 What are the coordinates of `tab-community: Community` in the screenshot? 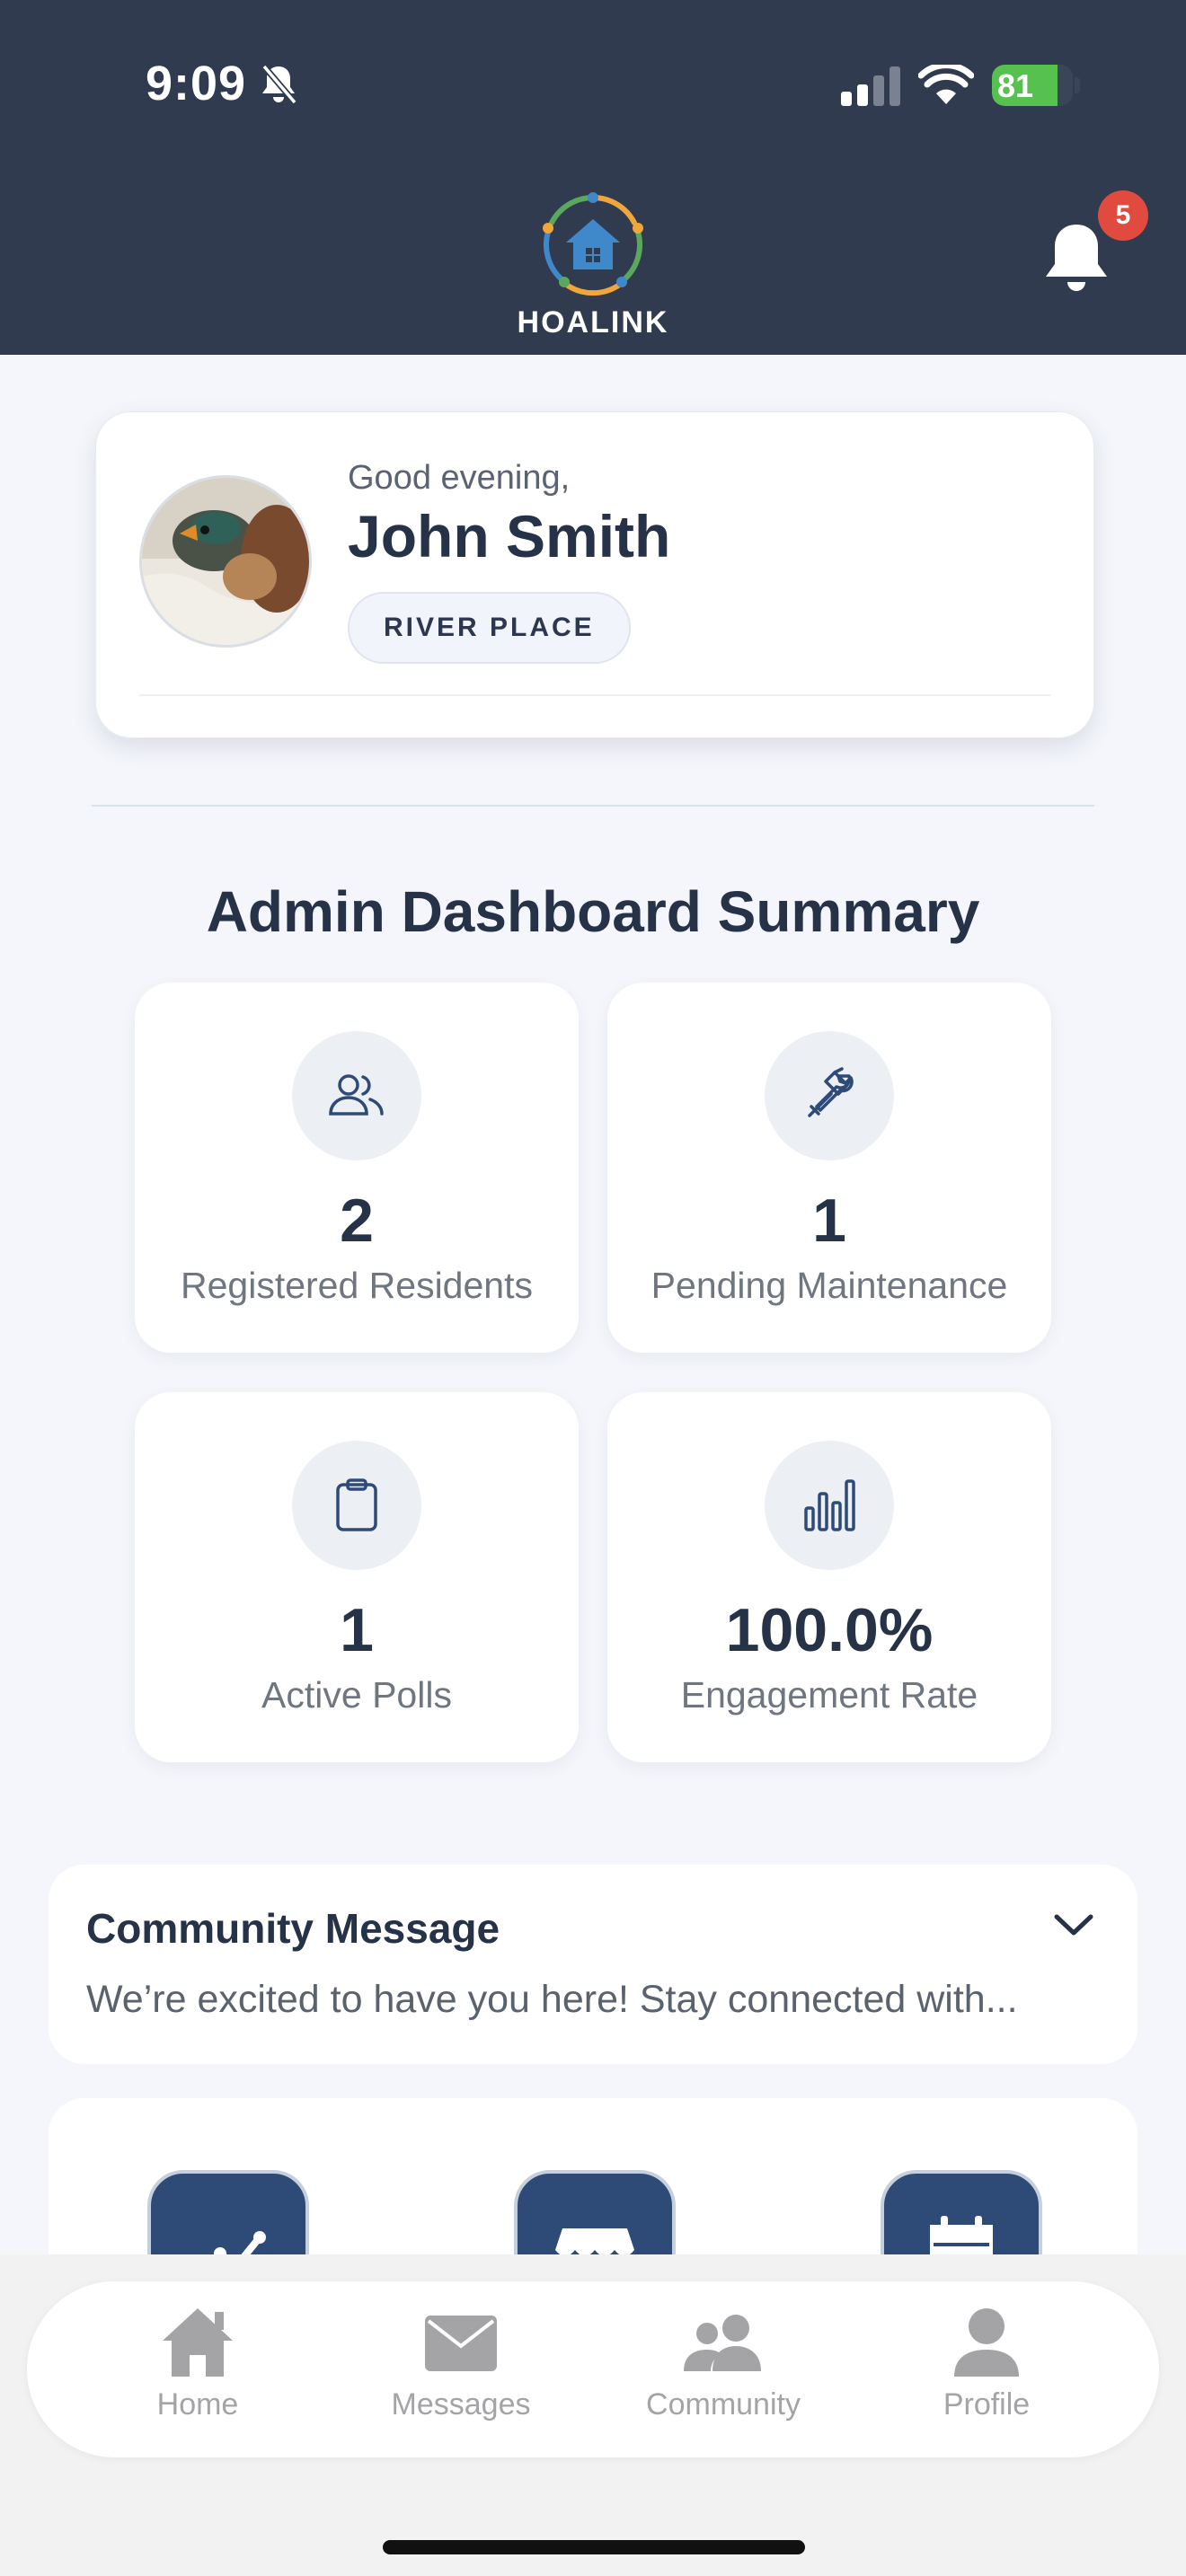 It's located at (723, 2372).